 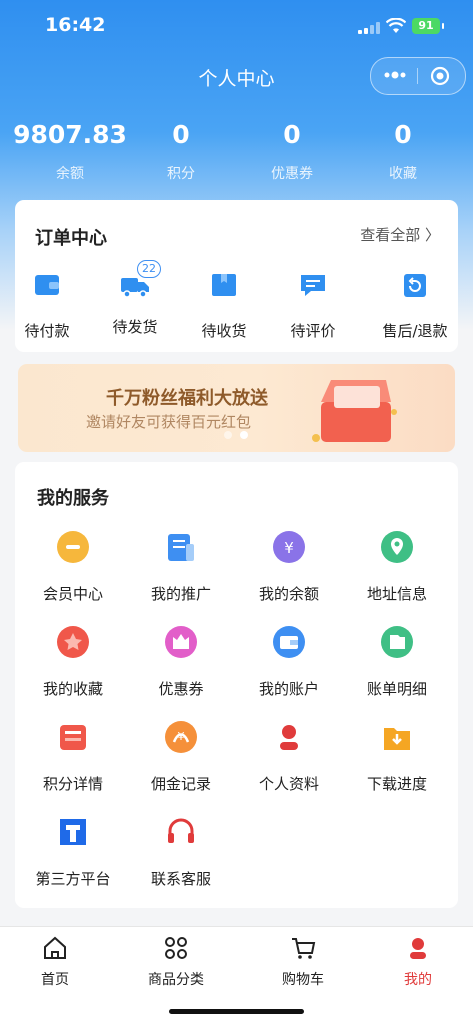 I want to click on category-icon, so click(x=176, y=948).